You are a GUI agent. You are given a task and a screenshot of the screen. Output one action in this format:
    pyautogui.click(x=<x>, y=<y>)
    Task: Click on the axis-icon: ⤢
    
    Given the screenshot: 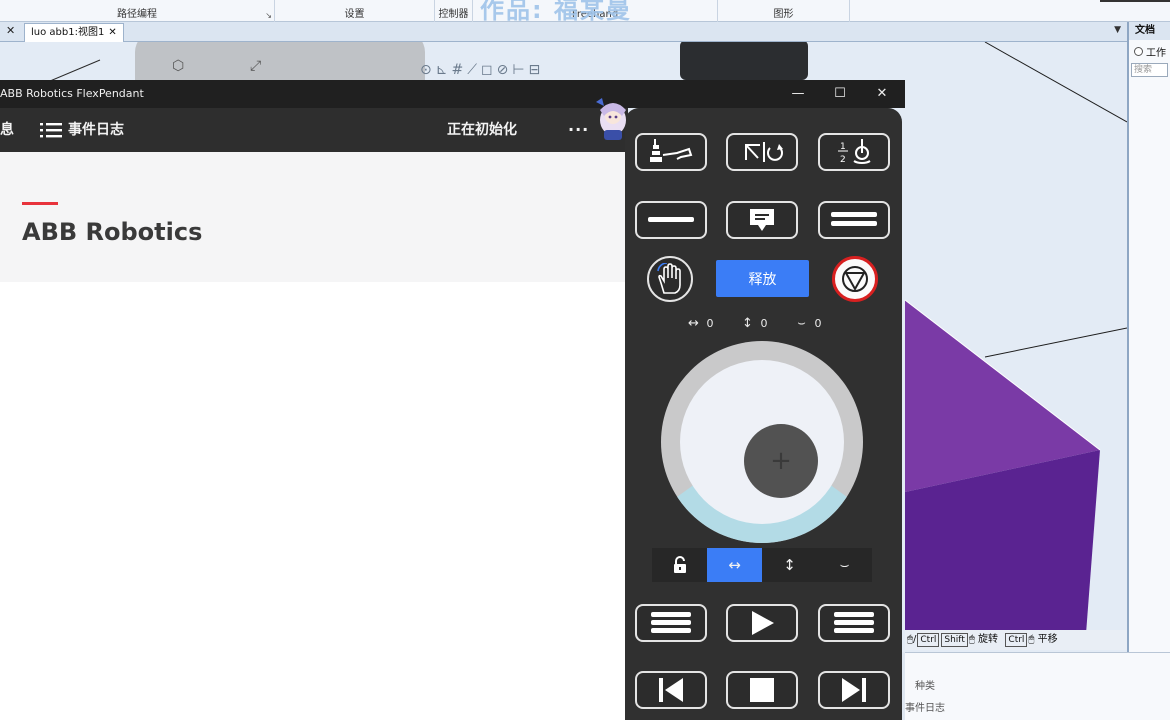 What is the action you would take?
    pyautogui.click(x=255, y=66)
    